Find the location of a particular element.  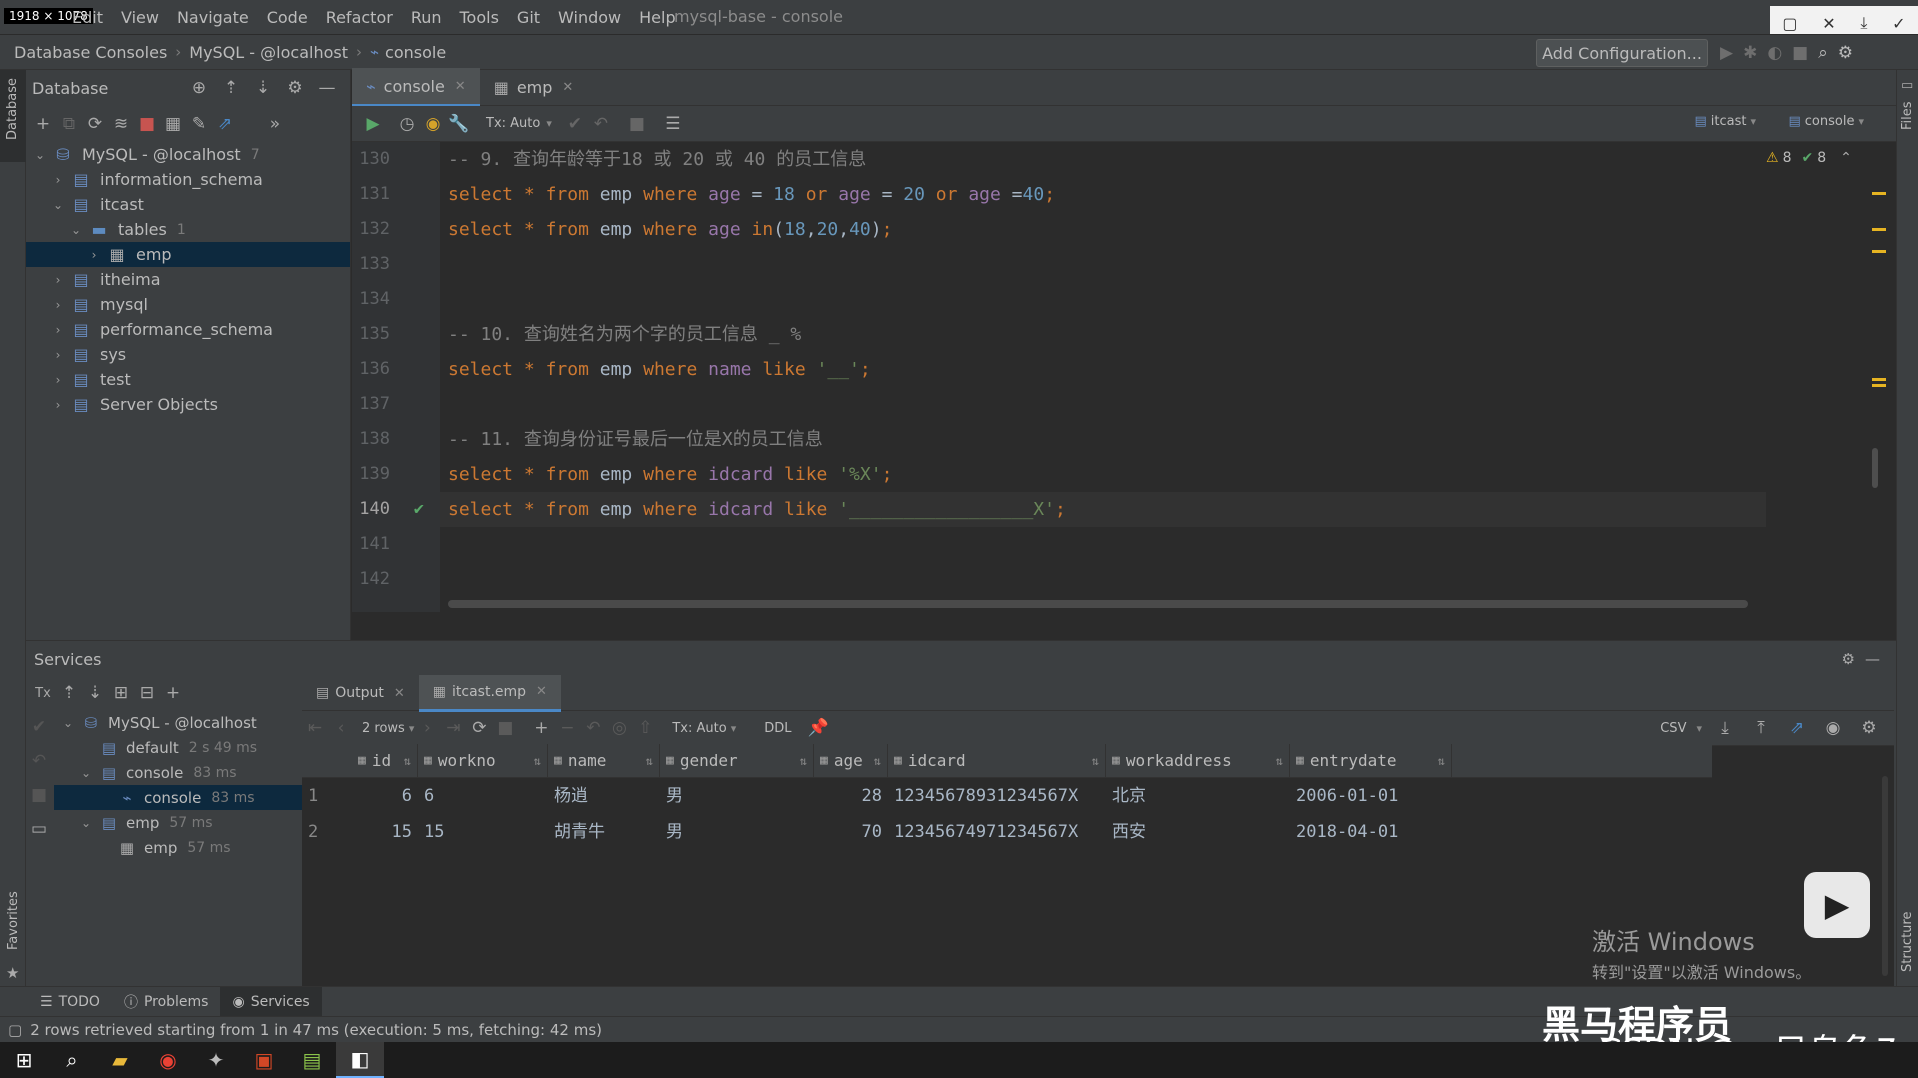

add-icon: + is located at coordinates (43, 124).